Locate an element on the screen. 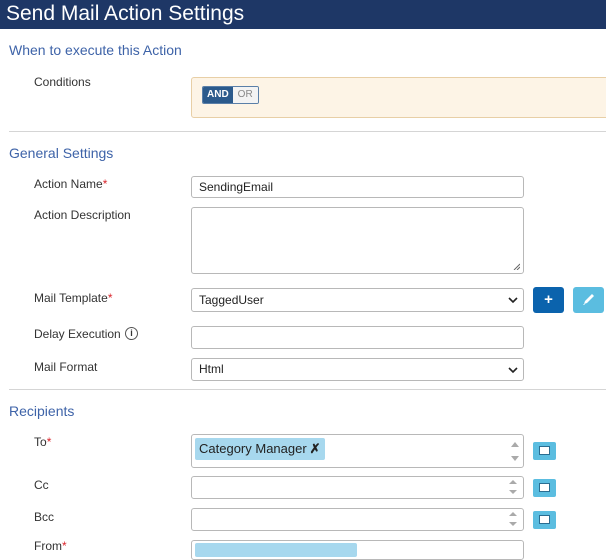 This screenshot has height=560, width=606. bcc-field is located at coordinates (357, 519).